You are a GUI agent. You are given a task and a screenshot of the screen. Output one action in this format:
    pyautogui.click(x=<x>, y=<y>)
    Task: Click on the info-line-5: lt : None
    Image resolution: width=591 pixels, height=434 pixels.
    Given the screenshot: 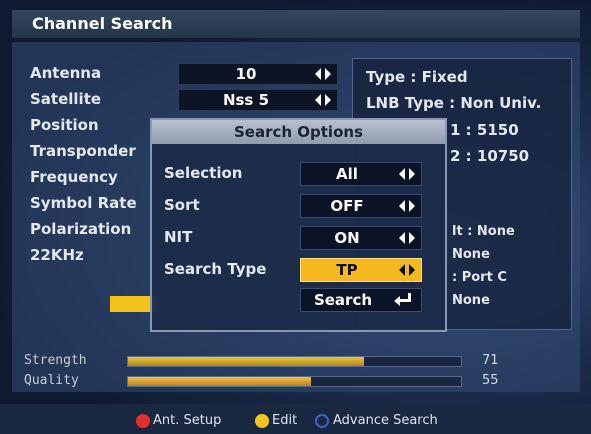 What is the action you would take?
    pyautogui.click(x=483, y=231)
    